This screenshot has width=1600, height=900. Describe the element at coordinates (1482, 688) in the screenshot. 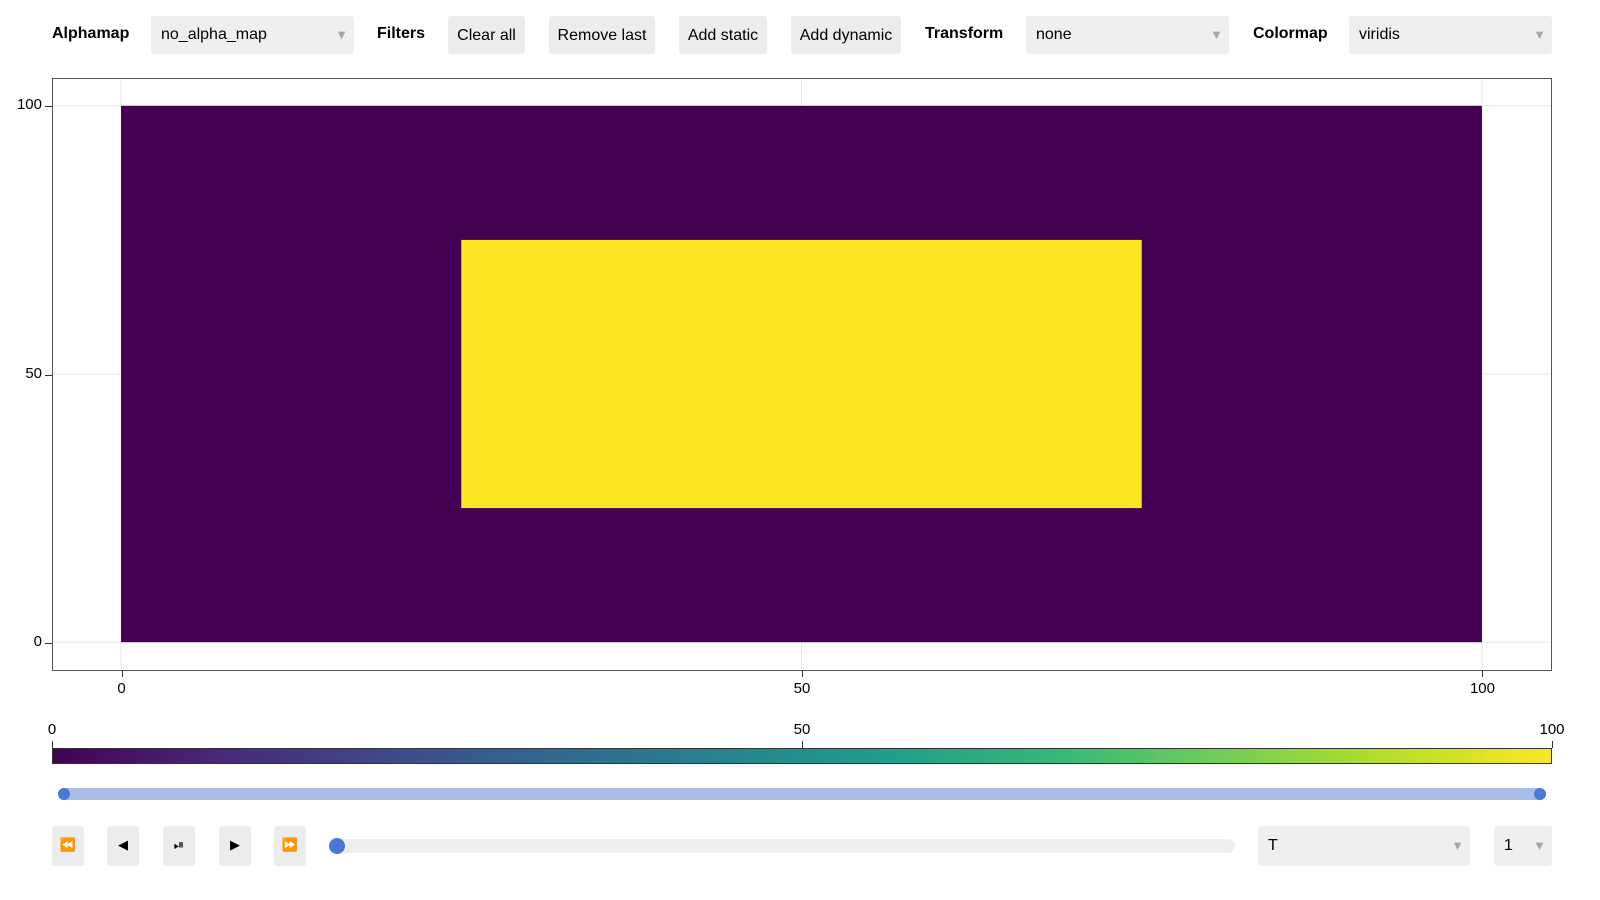

I see `x-tick-label: 100` at that location.